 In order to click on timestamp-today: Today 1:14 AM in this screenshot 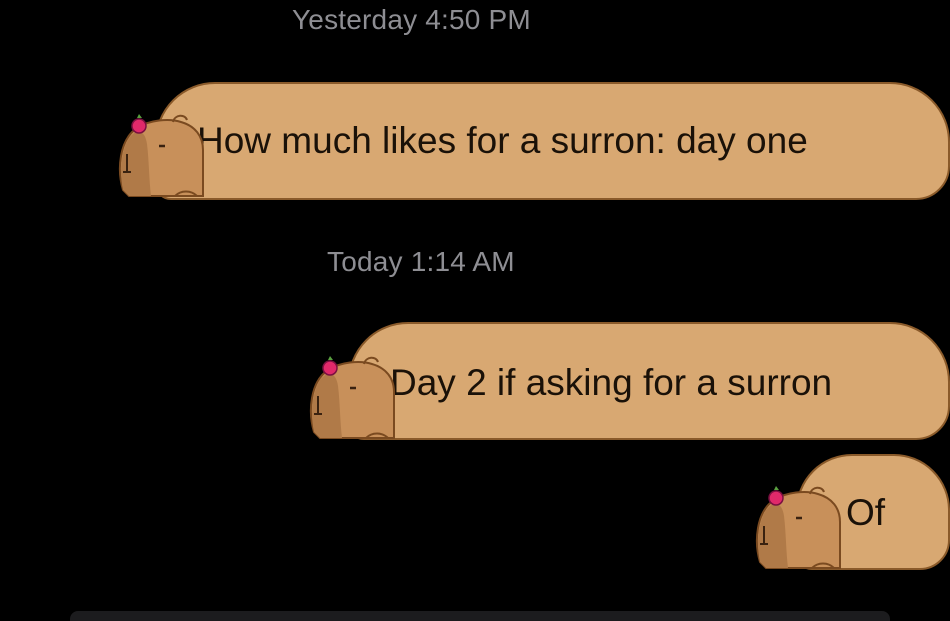, I will do `click(421, 261)`.